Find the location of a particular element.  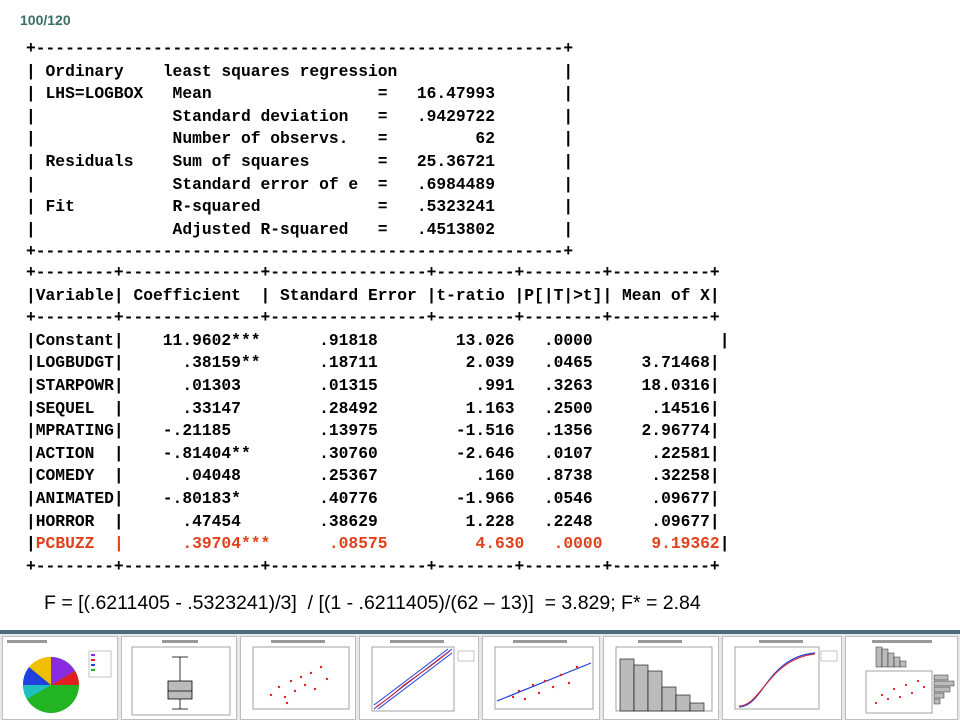

thumbnail-probability-plot is located at coordinates (419, 678).